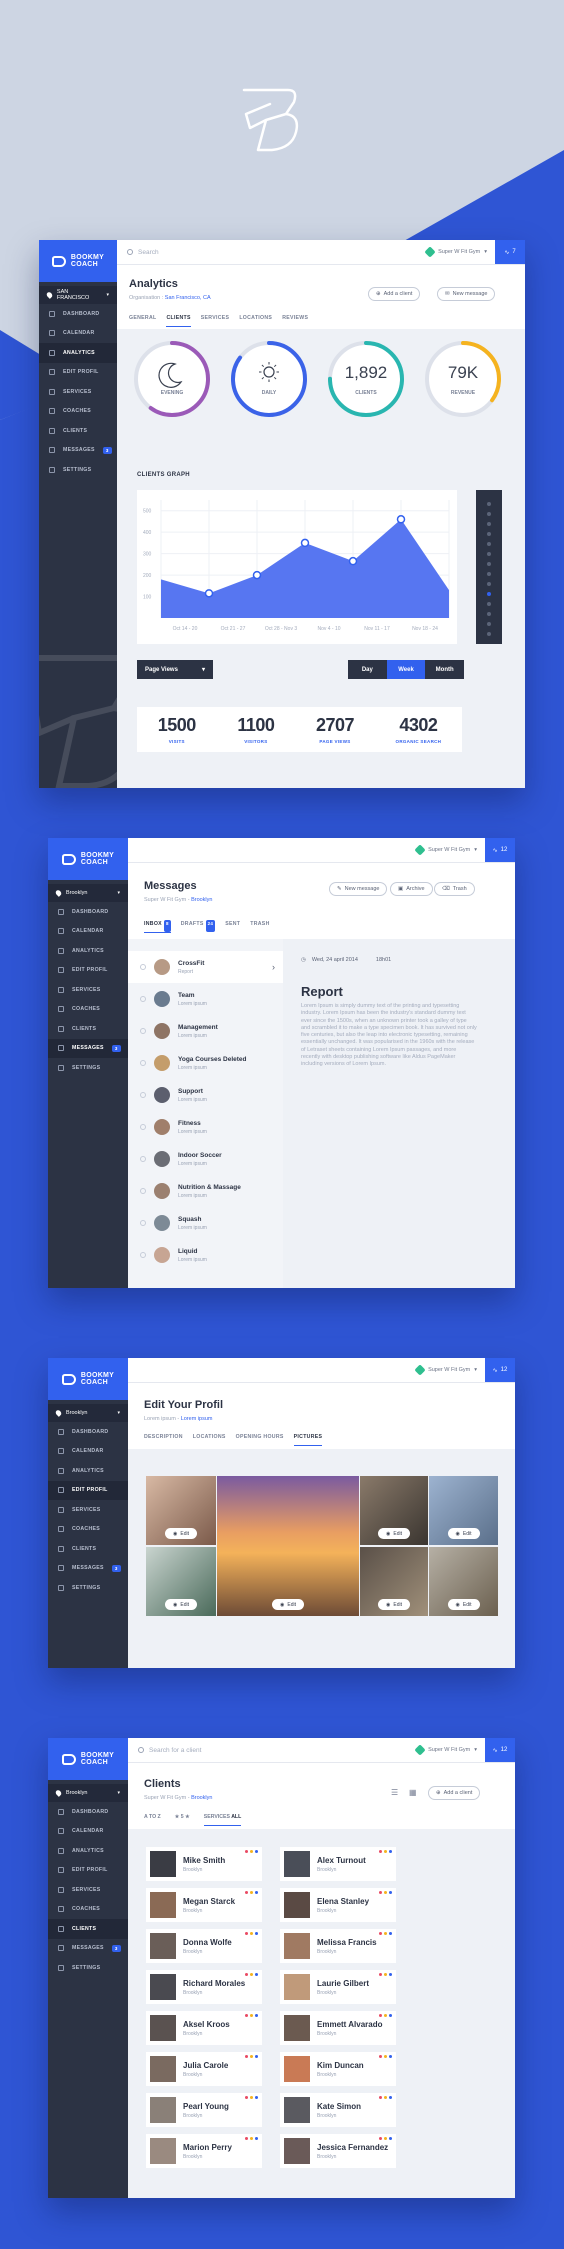 The height and width of the screenshot is (2249, 564). Describe the element at coordinates (204, 1864) in the screenshot. I see `client-card: Mike Smith Brooklyn` at that location.